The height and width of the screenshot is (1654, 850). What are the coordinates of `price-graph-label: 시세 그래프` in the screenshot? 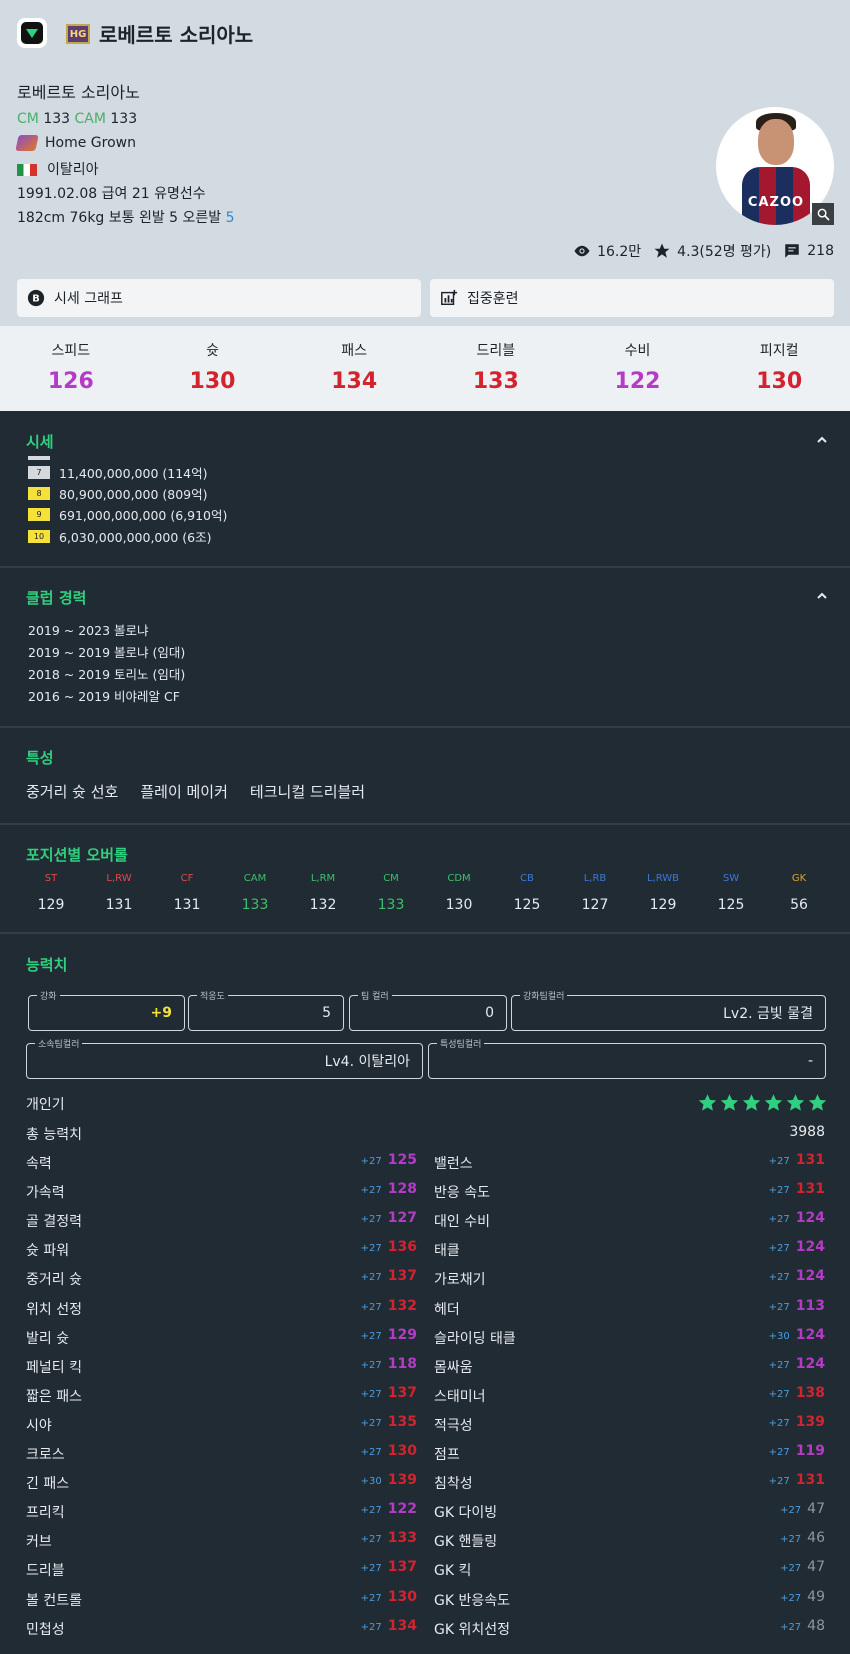 It's located at (88, 299).